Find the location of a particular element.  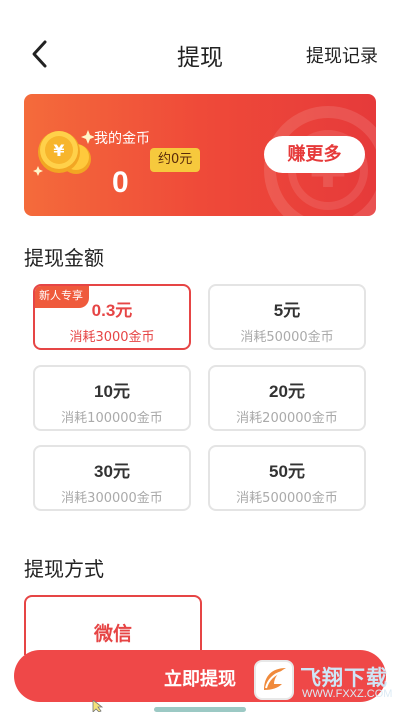

method-option-wechat: 微信 is located at coordinates (113, 625).